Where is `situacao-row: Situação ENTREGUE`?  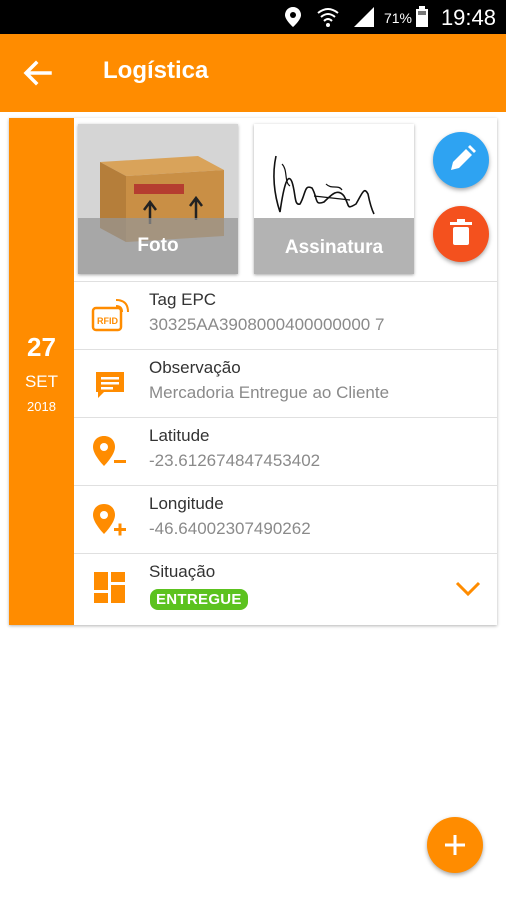
situacao-row: Situação ENTREGUE is located at coordinates (285, 587).